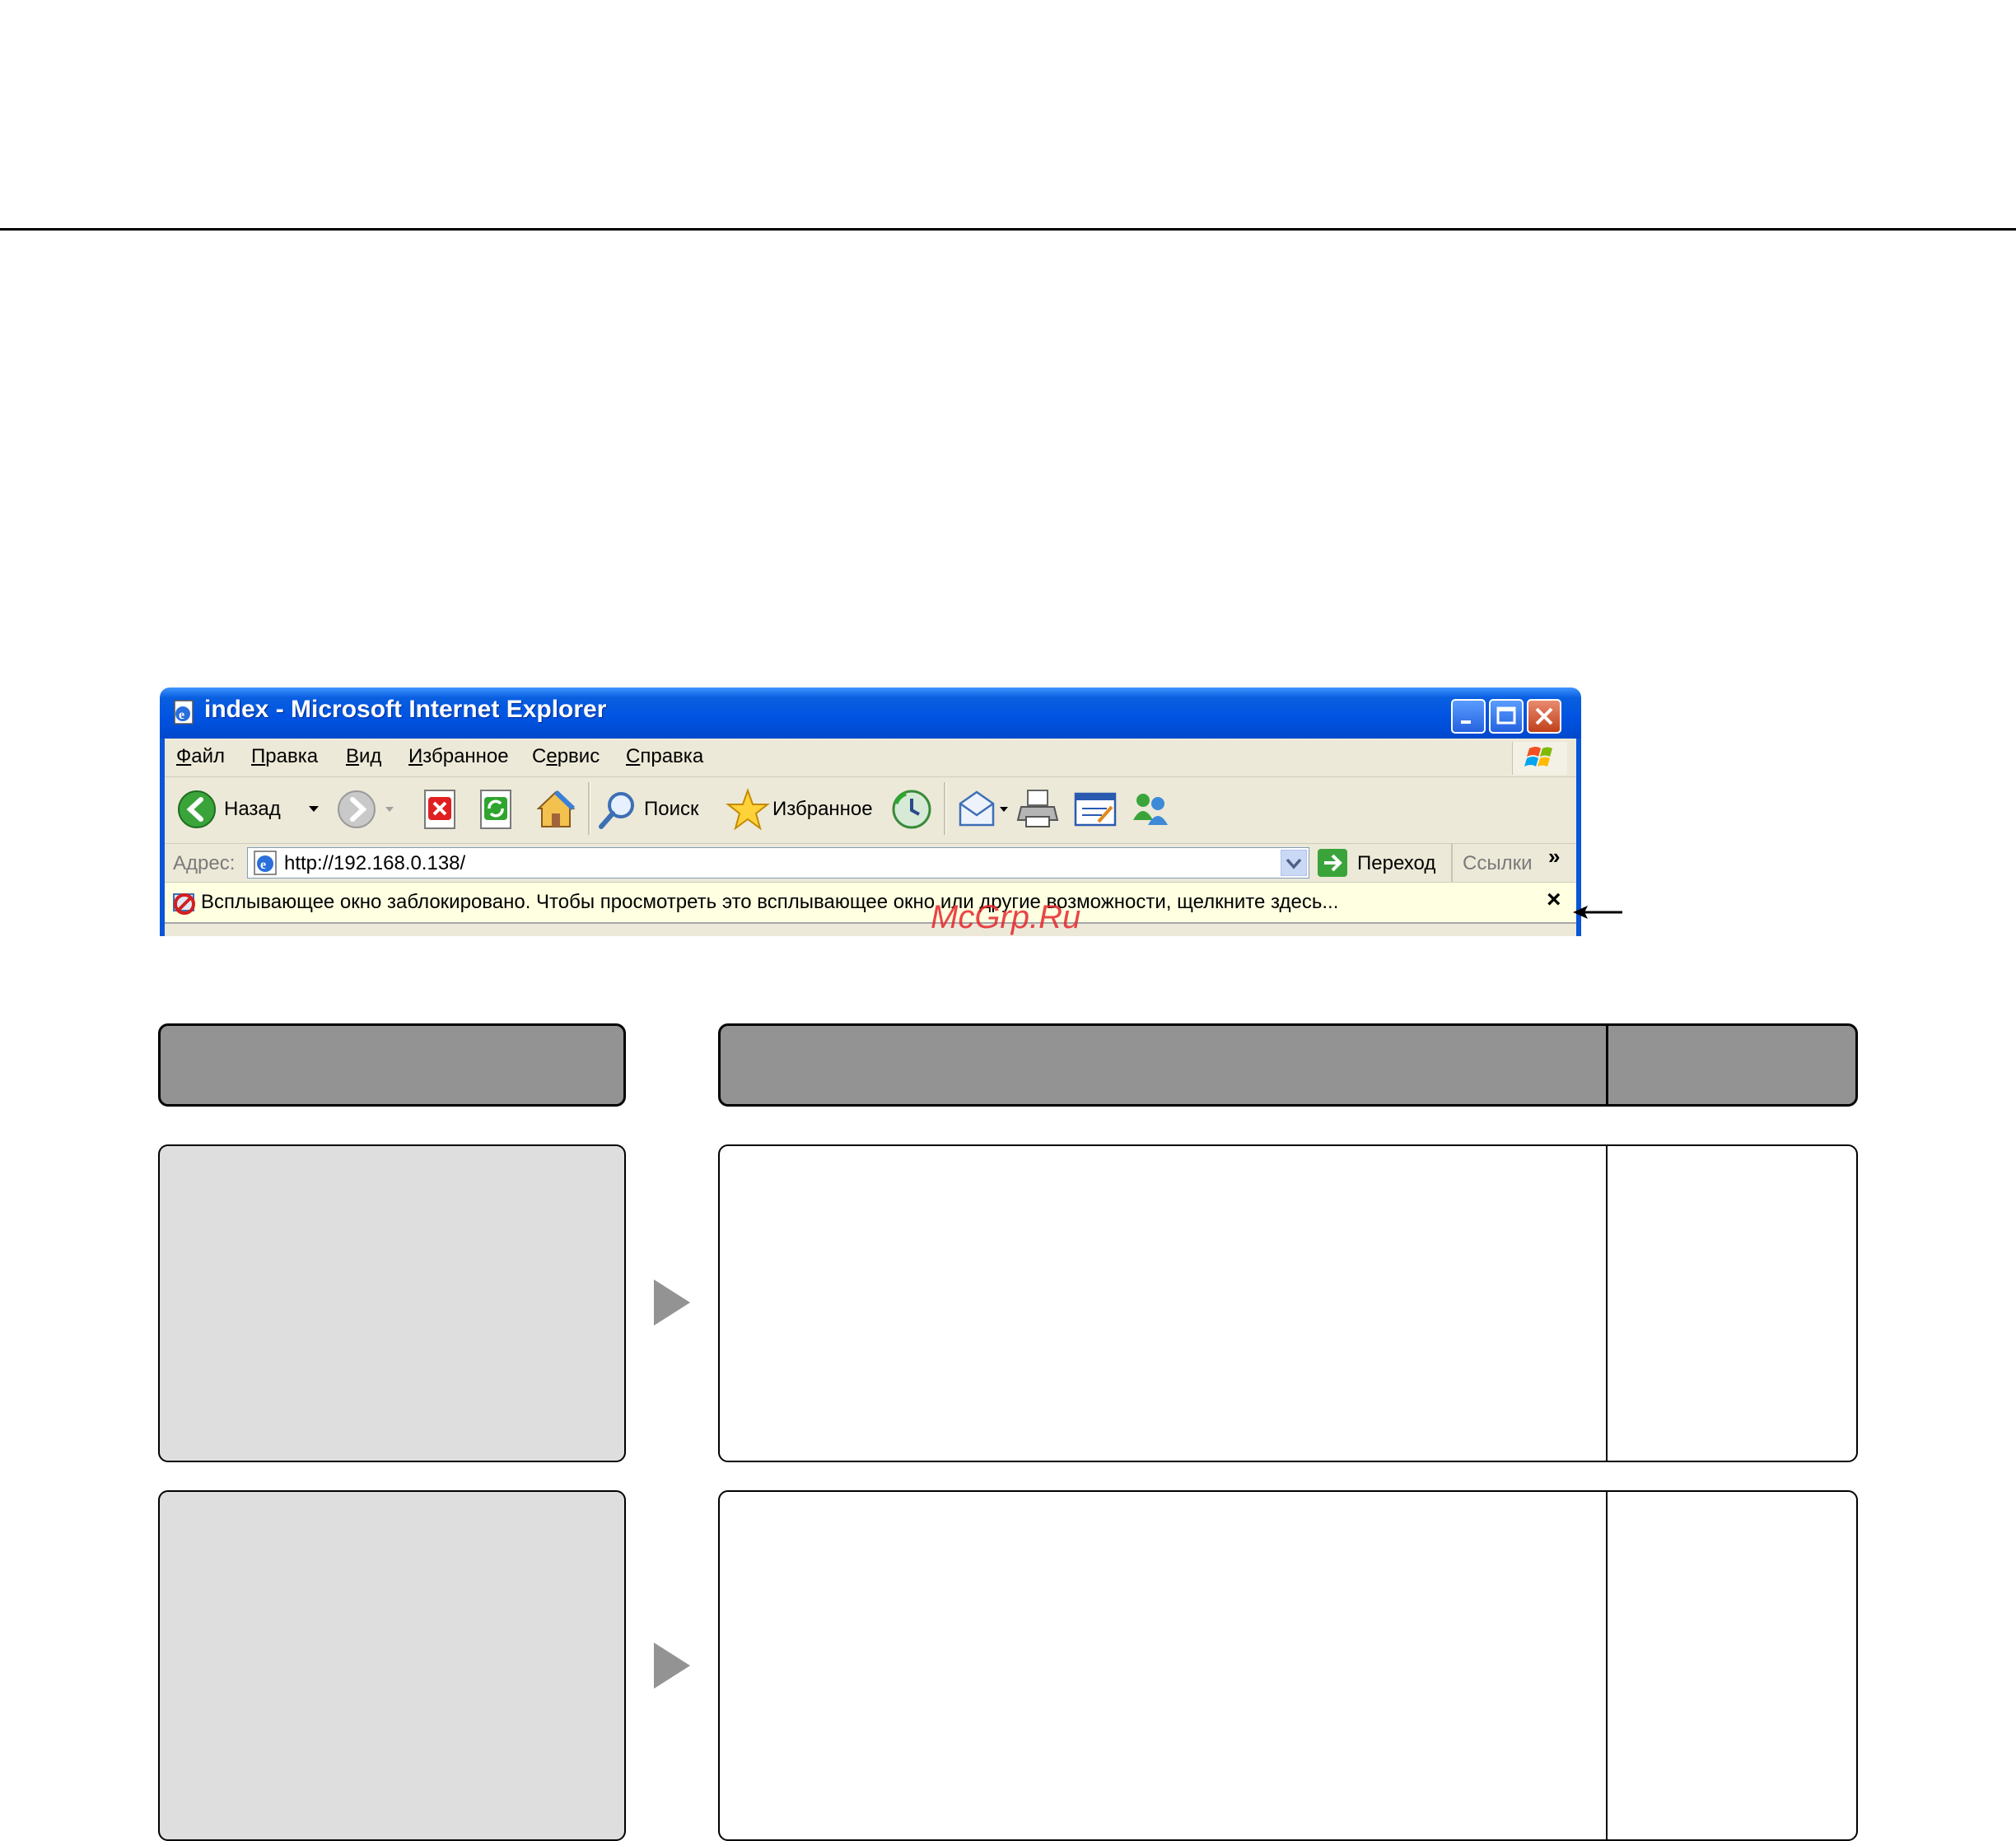 The height and width of the screenshot is (1841, 2016). Describe the element at coordinates (778, 863) in the screenshot. I see `address-input: e http://192.168.0.138/` at that location.